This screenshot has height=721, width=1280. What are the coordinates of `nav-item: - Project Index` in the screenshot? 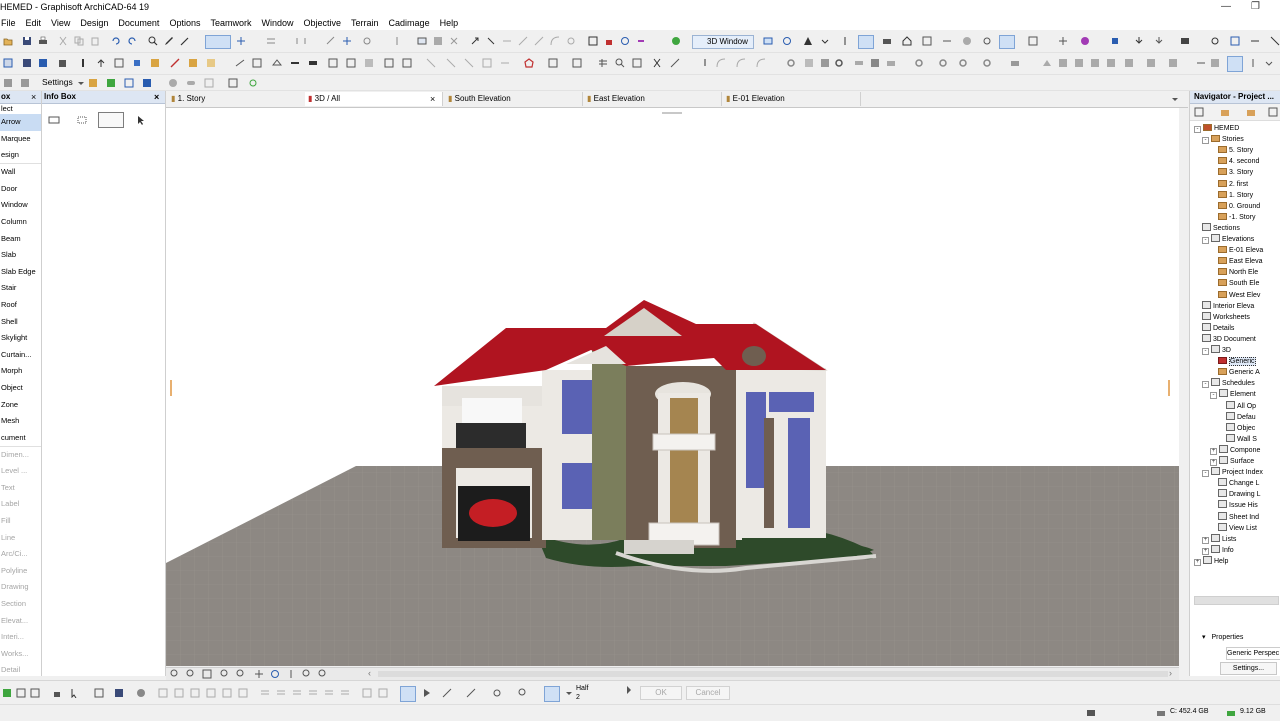 It's located at (1232, 472).